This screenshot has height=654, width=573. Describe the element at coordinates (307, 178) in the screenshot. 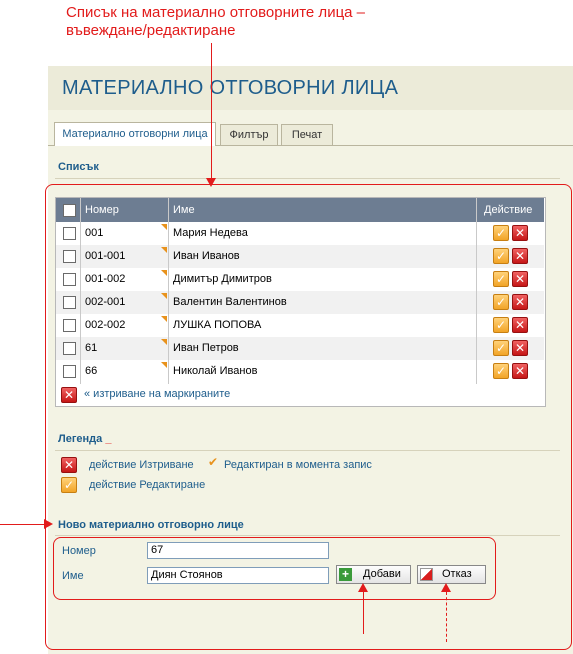

I see `list-heading-divider` at that location.